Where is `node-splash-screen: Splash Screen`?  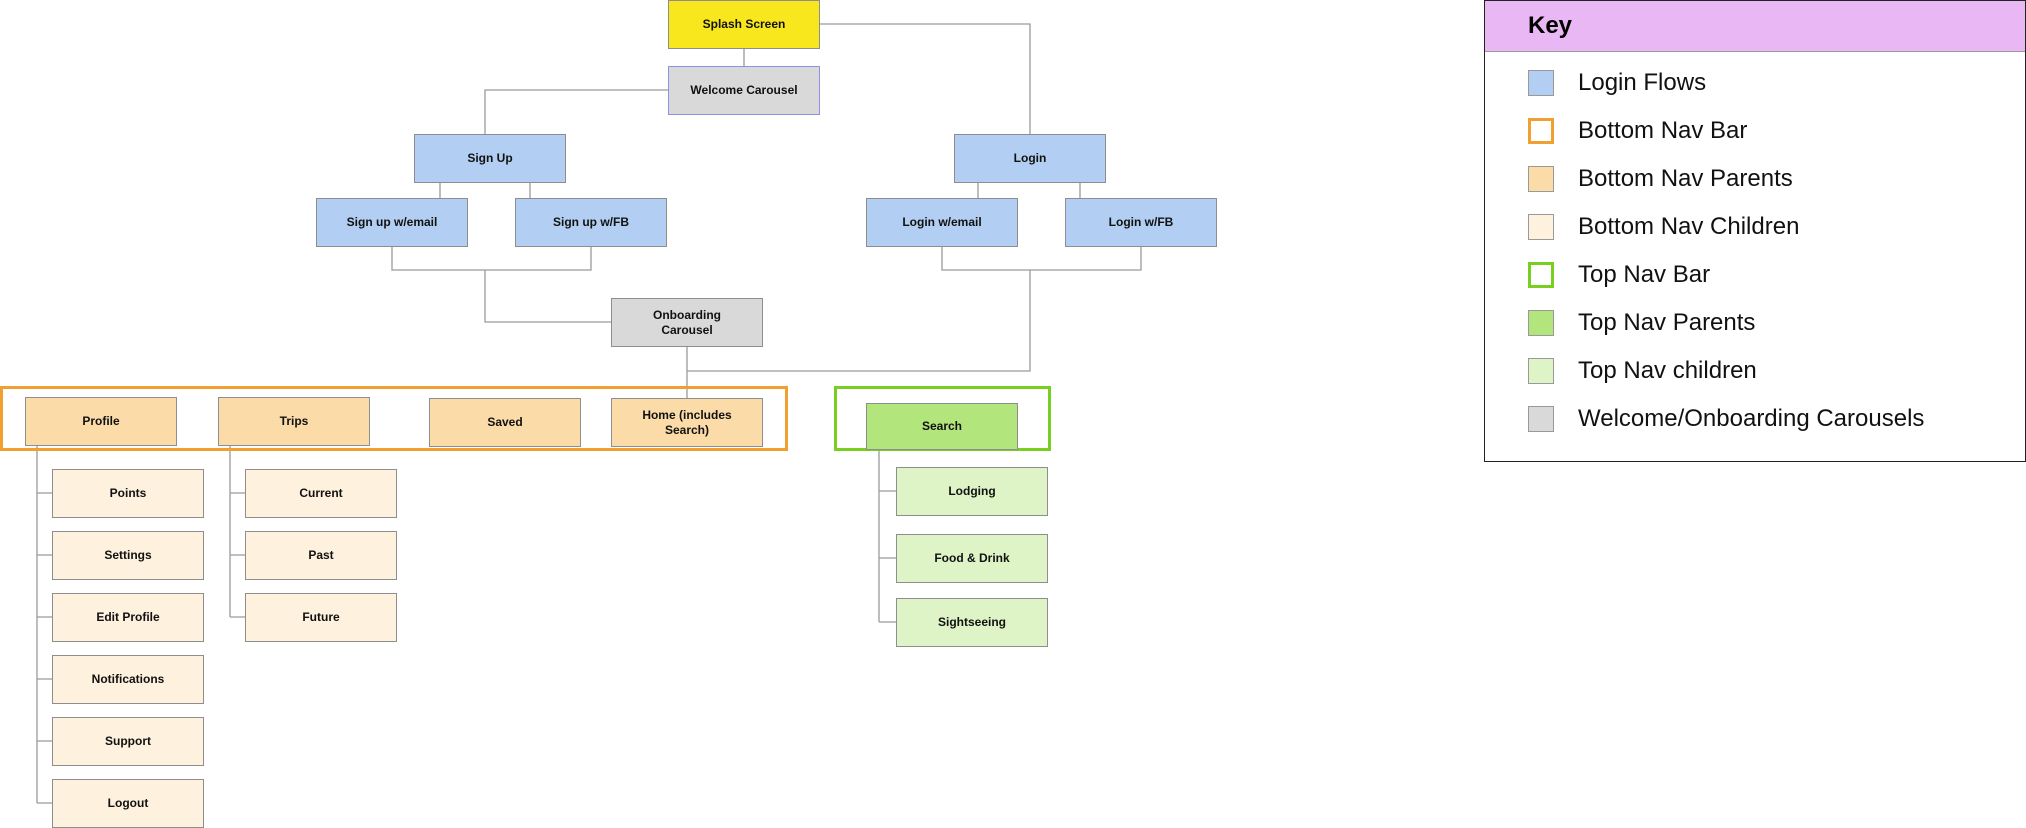
node-splash-screen: Splash Screen is located at coordinates (744, 24).